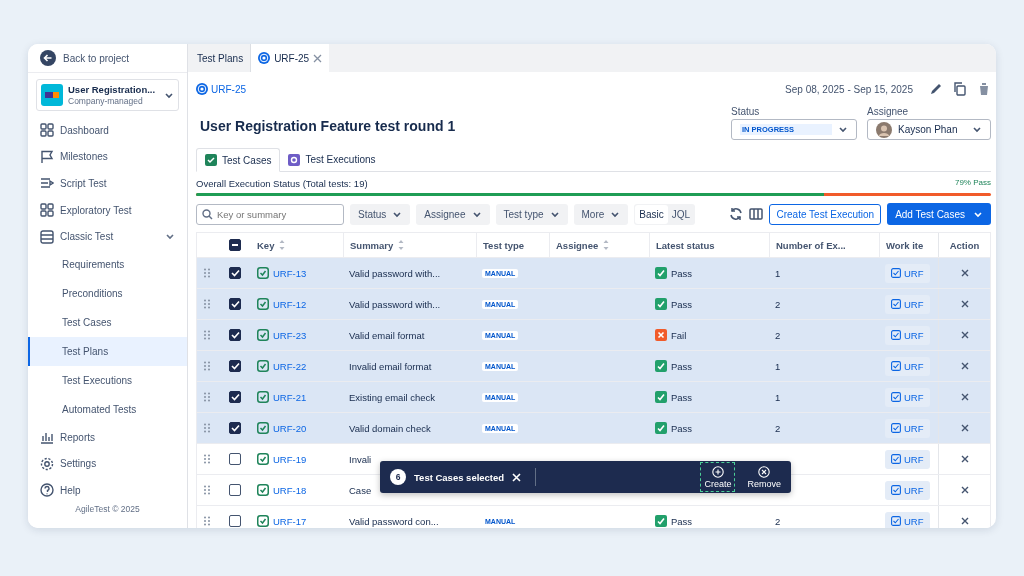 The height and width of the screenshot is (576, 1024). What do you see at coordinates (577, 245) in the screenshot?
I see `column-header: Assignee` at bounding box center [577, 245].